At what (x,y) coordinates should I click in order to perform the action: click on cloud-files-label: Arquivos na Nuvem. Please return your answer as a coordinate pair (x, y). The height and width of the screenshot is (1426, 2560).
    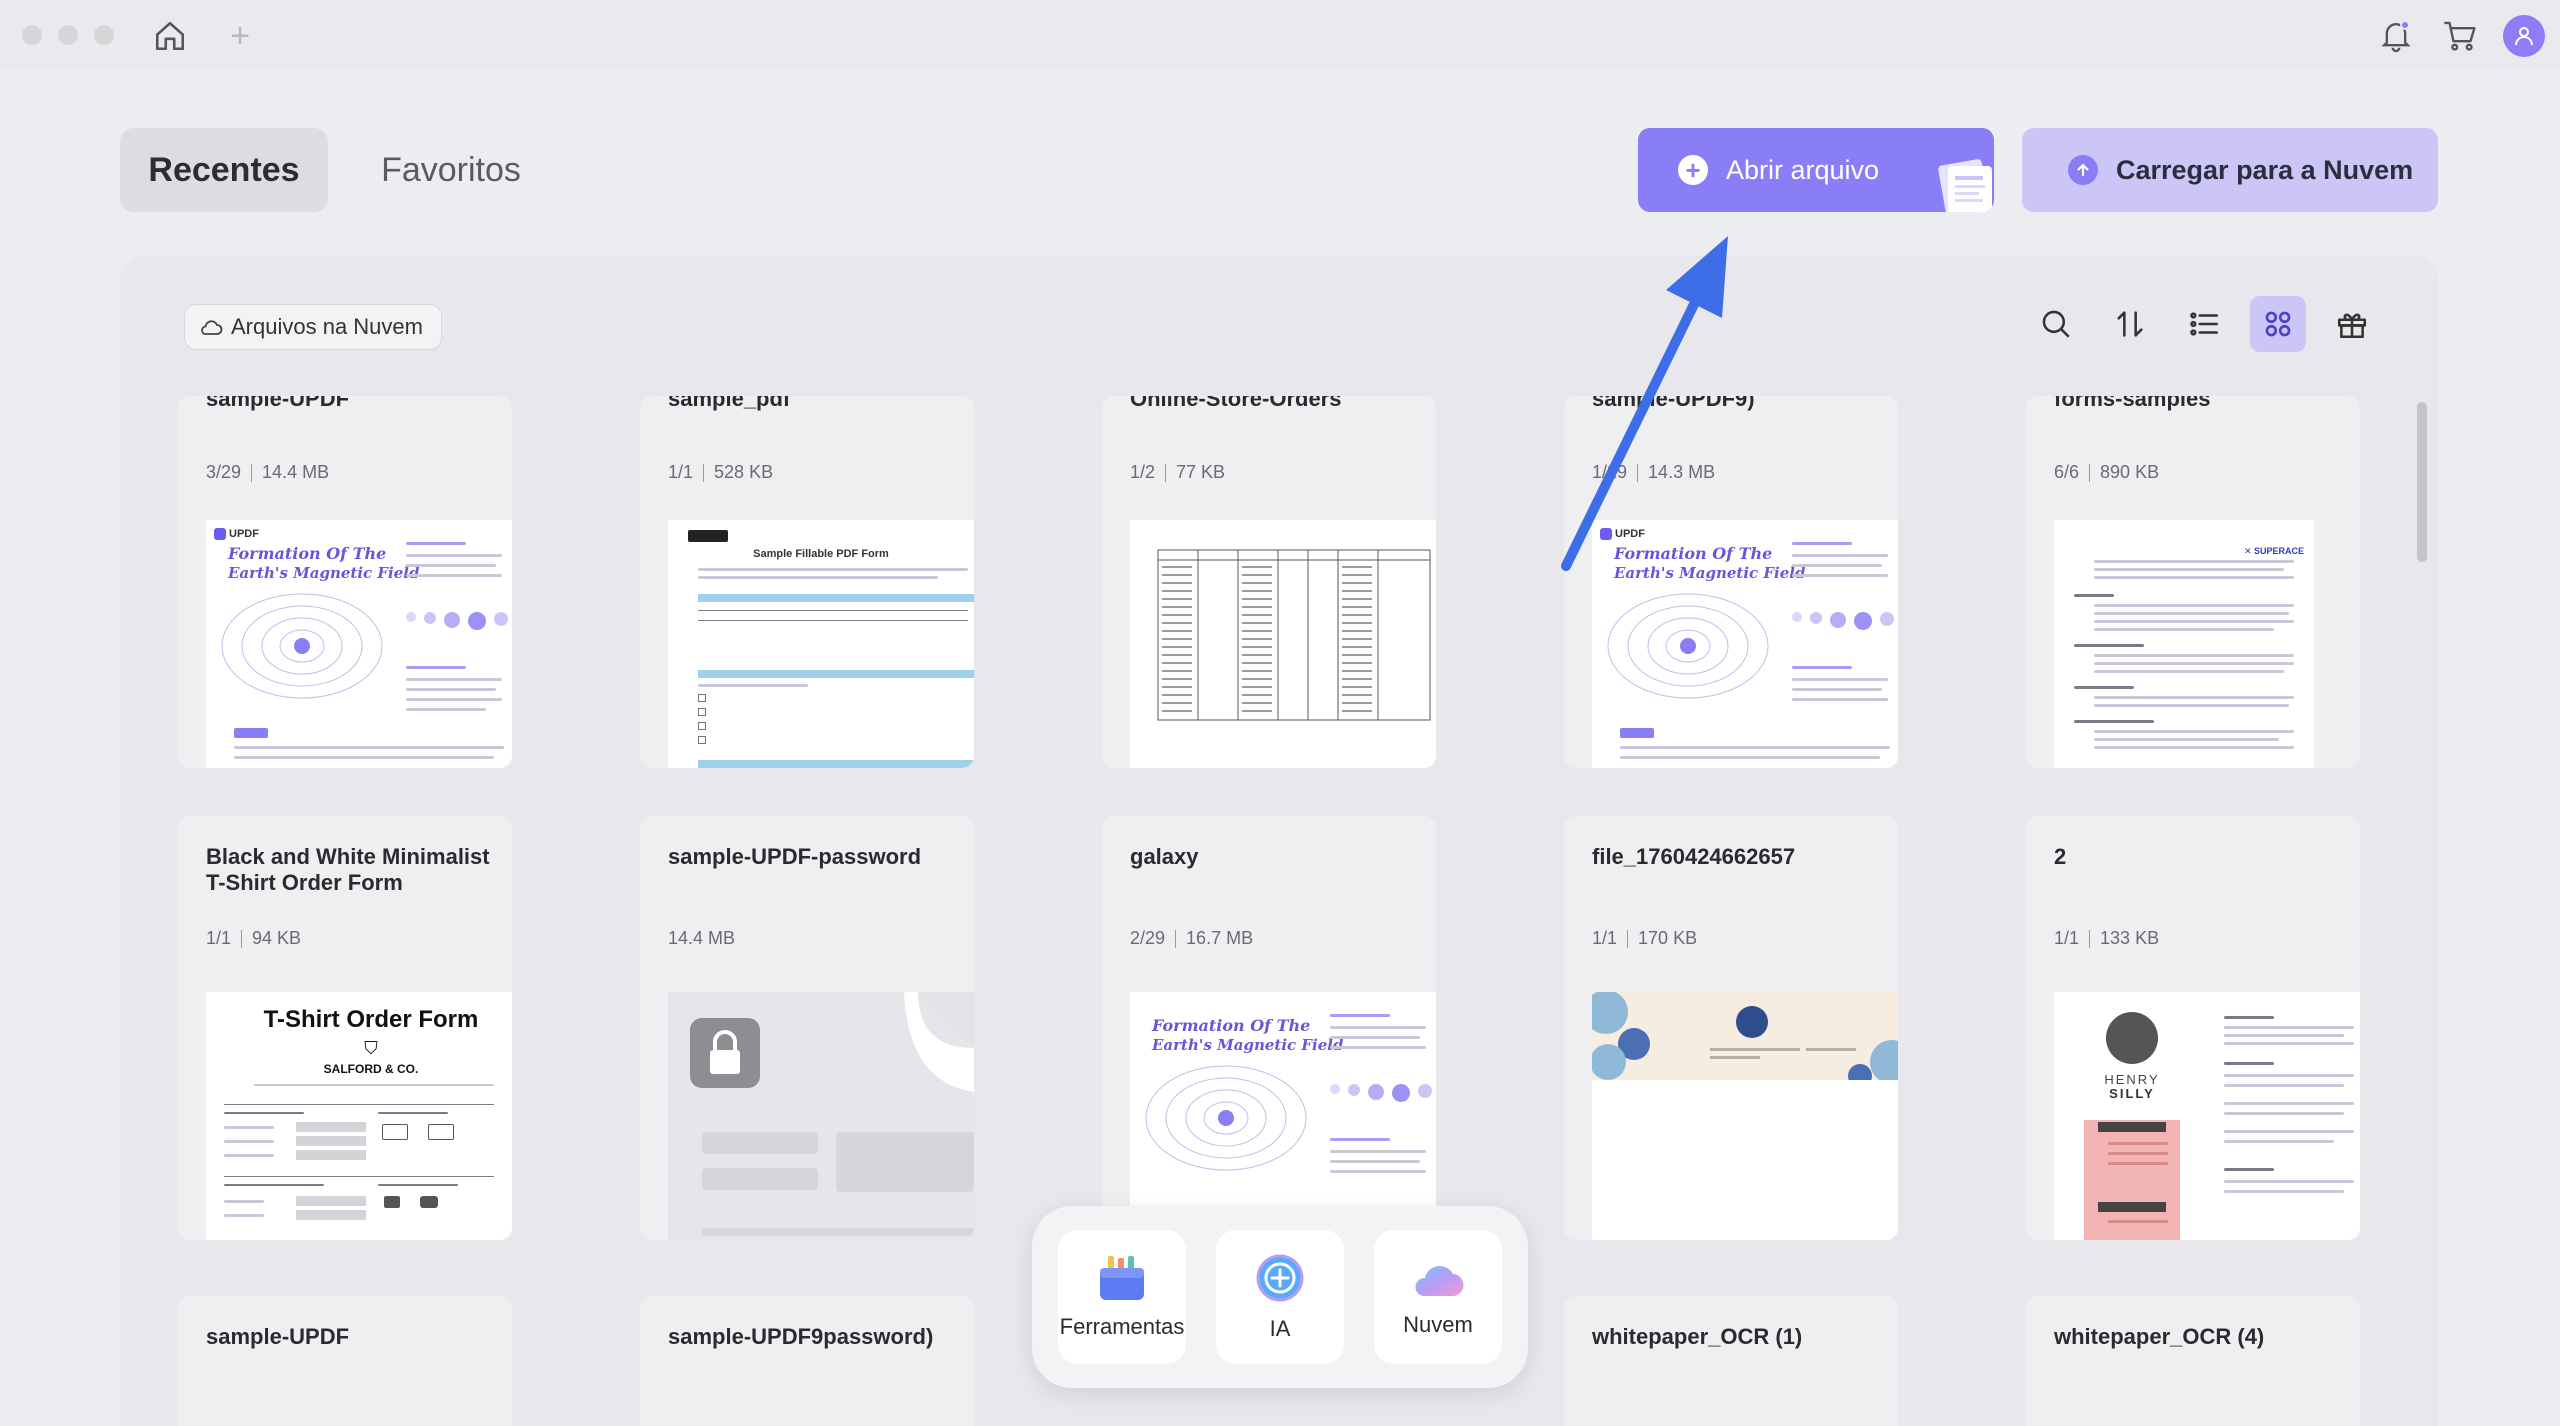
    Looking at the image, I should click on (327, 326).